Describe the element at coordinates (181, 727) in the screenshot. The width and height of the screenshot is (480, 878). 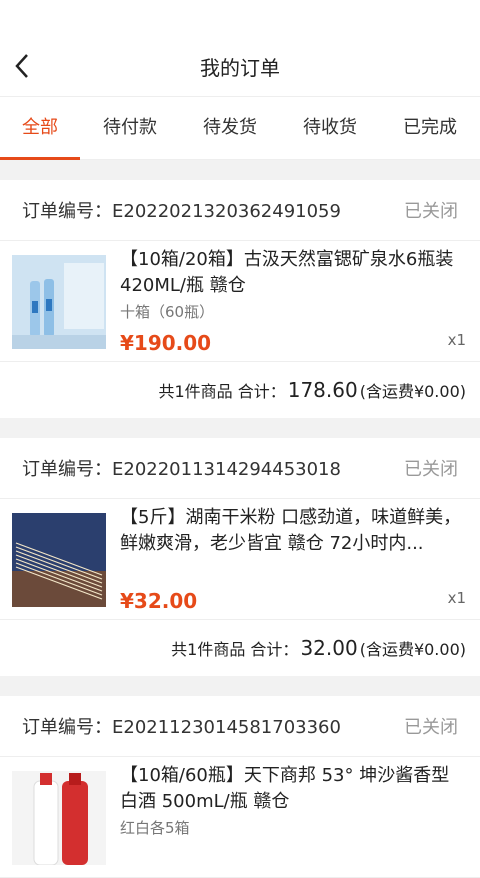
I see `order-number: 订单编号：E2021123014581703360` at that location.